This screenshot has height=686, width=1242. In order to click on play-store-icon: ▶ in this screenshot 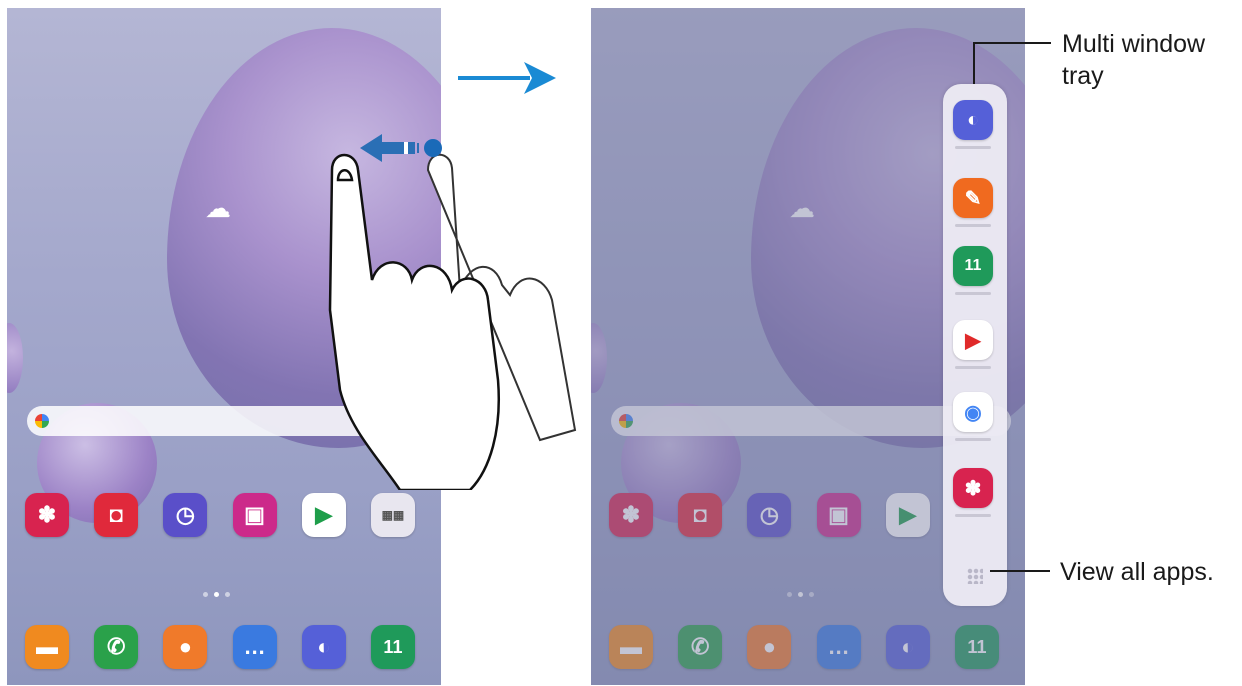, I will do `click(323, 515)`.